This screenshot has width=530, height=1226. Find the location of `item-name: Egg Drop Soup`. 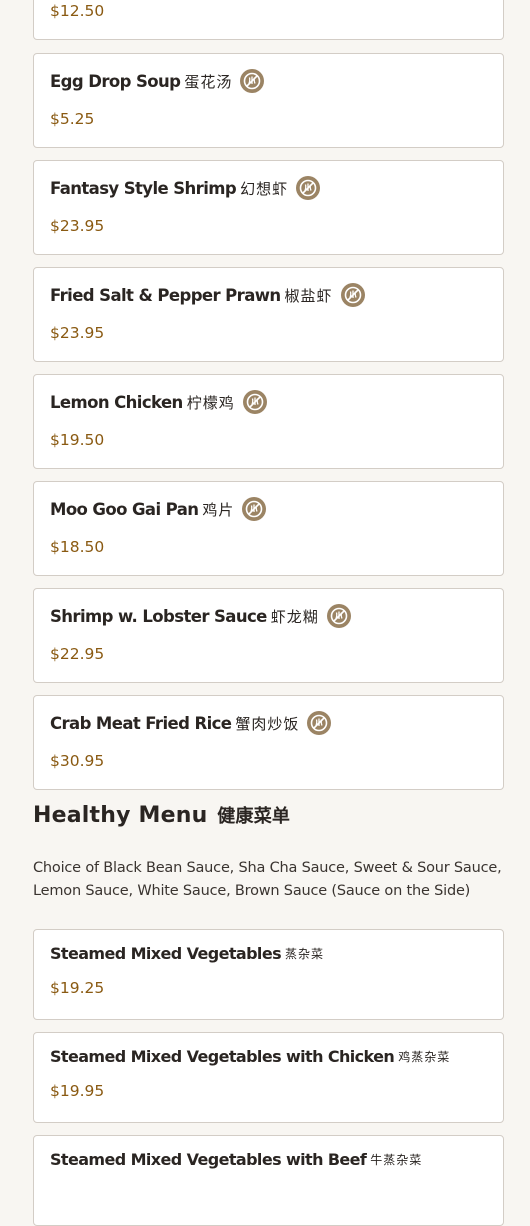

item-name: Egg Drop Soup is located at coordinates (115, 81).